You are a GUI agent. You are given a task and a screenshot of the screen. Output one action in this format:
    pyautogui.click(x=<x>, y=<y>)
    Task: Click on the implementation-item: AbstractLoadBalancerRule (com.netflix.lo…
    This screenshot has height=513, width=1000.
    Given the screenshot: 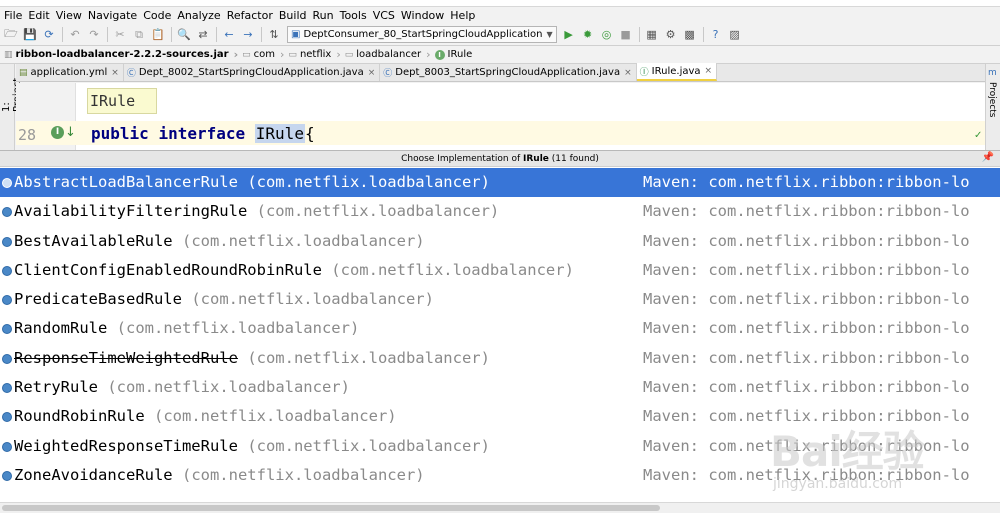 What is the action you would take?
    pyautogui.click(x=500, y=183)
    